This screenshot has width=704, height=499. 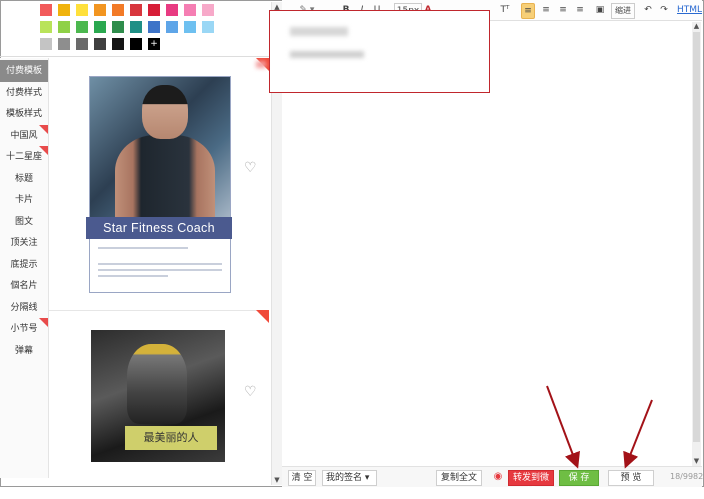 I want to click on sidenav-item-label: 顶关注, so click(x=24, y=243).